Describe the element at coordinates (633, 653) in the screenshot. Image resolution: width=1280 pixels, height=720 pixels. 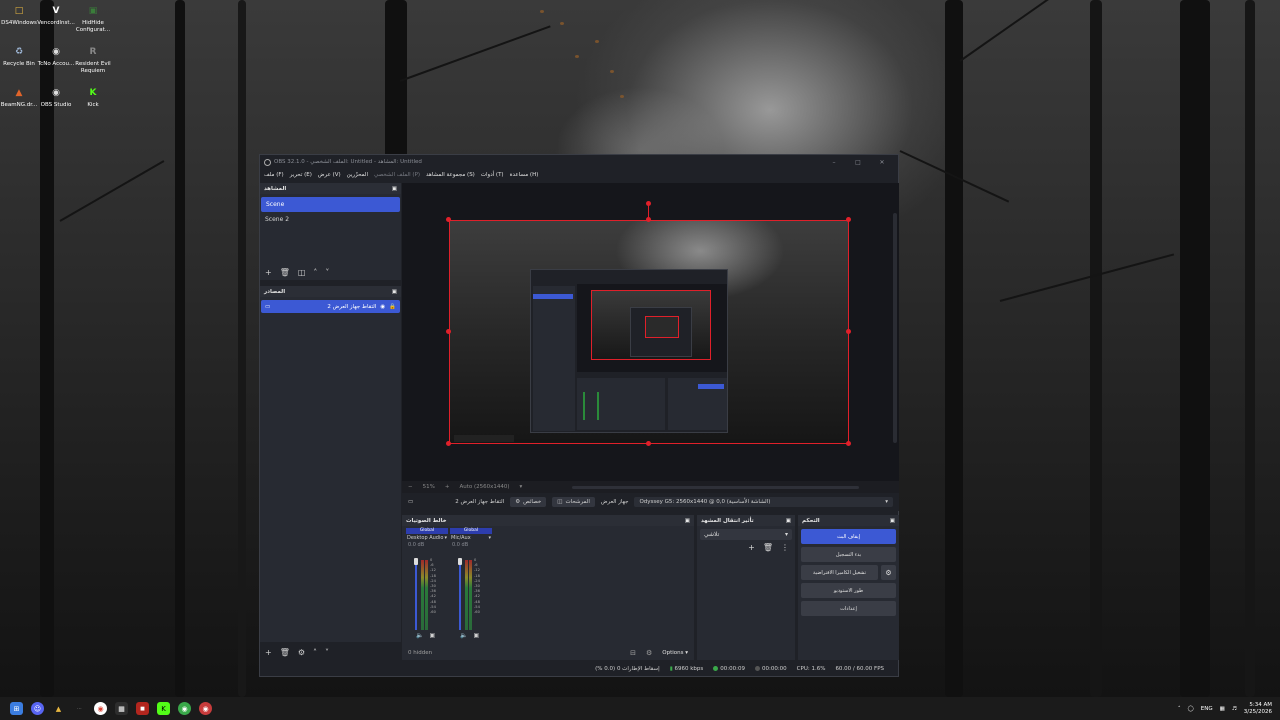
I see `layout-icon: ⊟` at that location.